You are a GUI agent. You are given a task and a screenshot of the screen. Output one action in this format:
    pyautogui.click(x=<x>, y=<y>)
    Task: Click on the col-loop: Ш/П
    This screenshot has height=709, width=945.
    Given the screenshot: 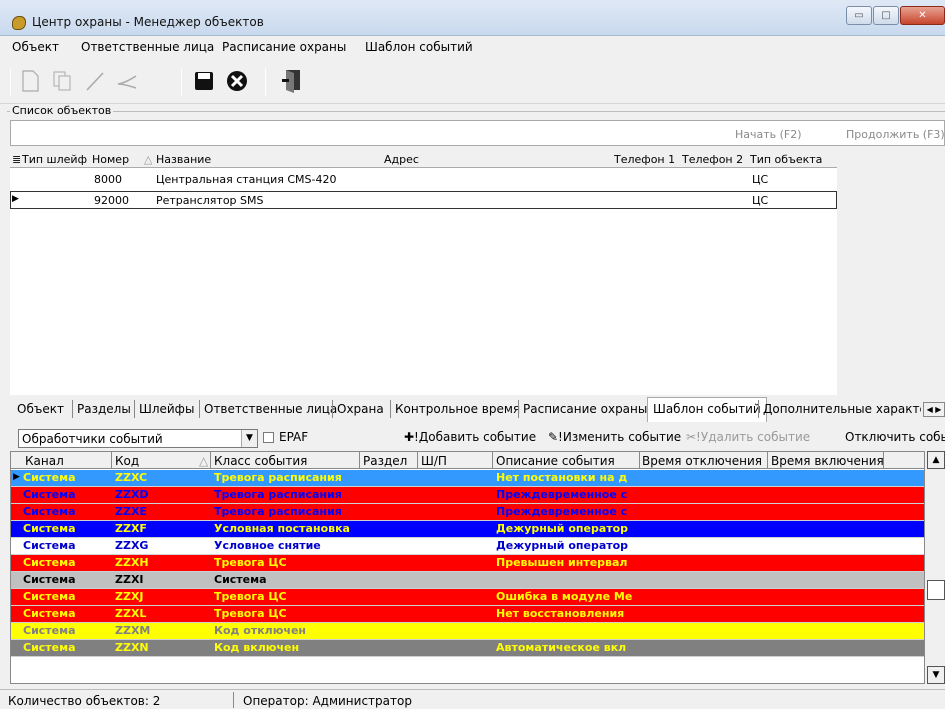 What is the action you would take?
    pyautogui.click(x=455, y=461)
    